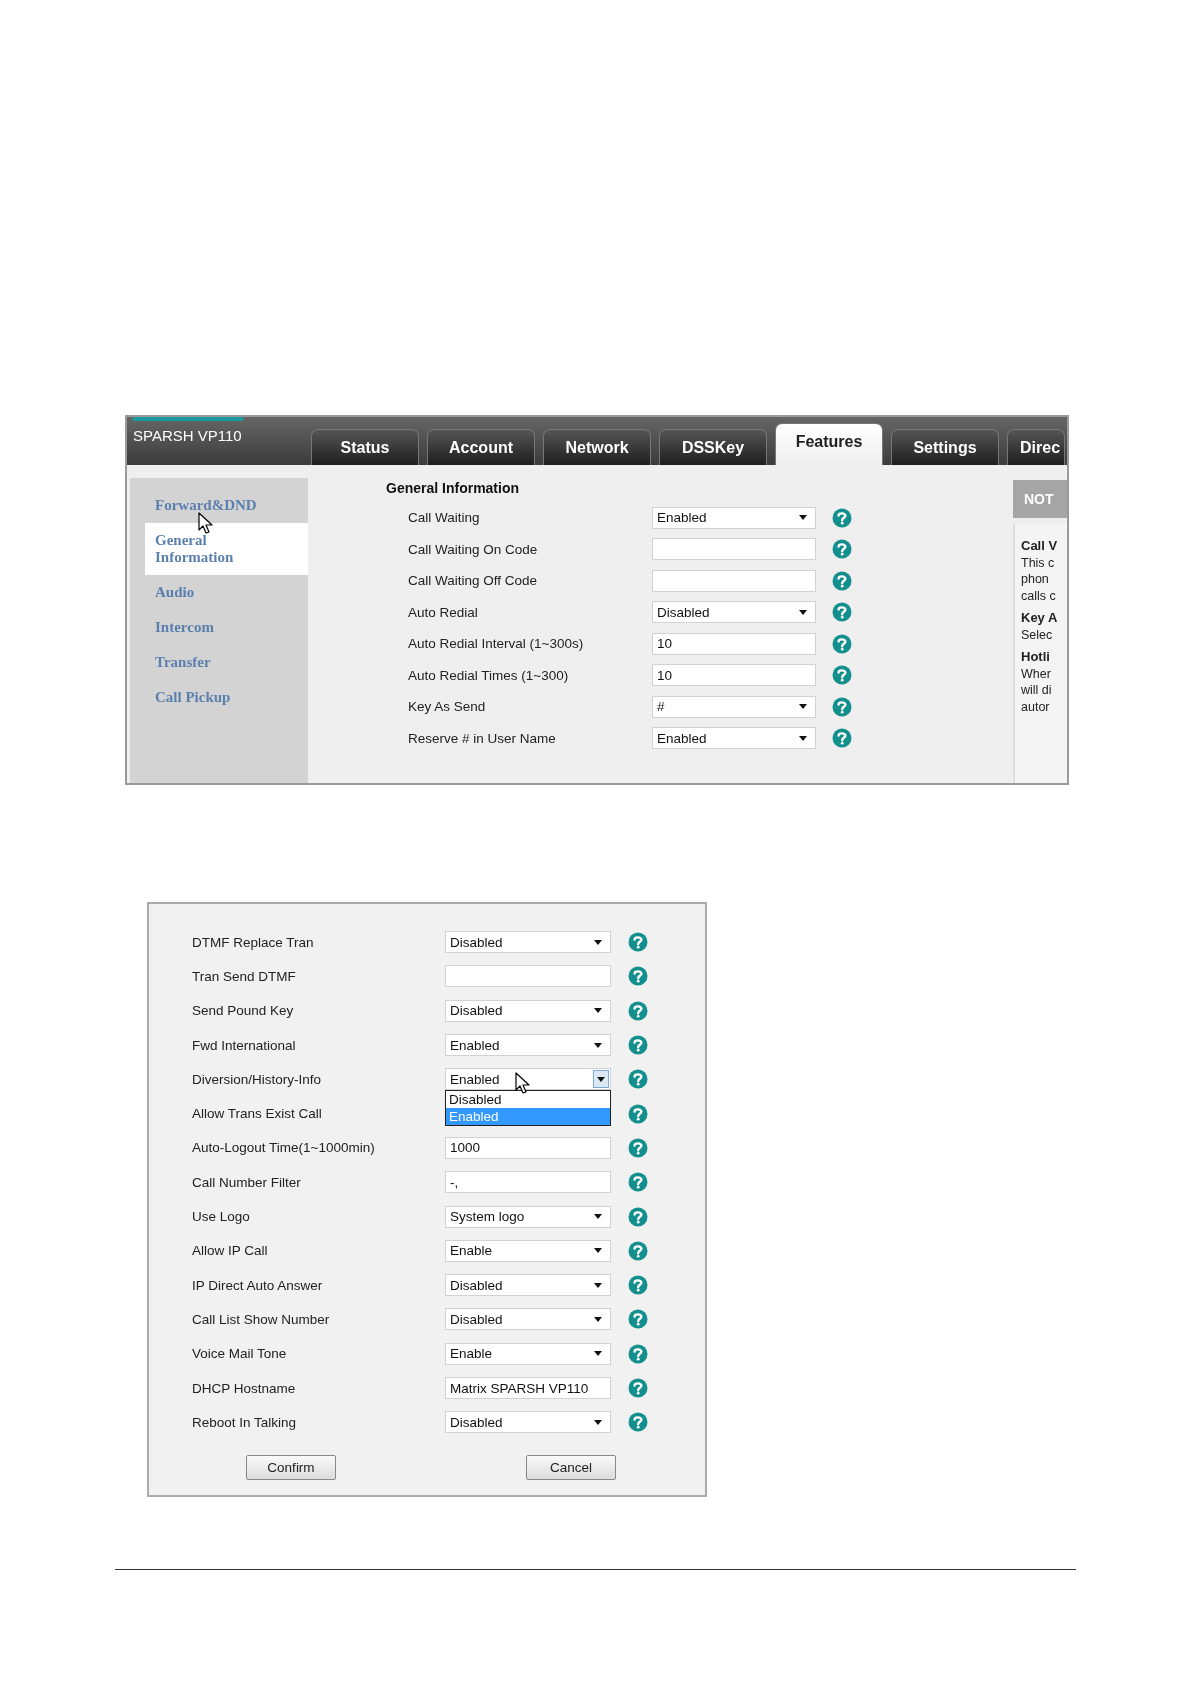 The height and width of the screenshot is (1684, 1190). What do you see at coordinates (1037, 634) in the screenshot?
I see `note-text: Selec` at bounding box center [1037, 634].